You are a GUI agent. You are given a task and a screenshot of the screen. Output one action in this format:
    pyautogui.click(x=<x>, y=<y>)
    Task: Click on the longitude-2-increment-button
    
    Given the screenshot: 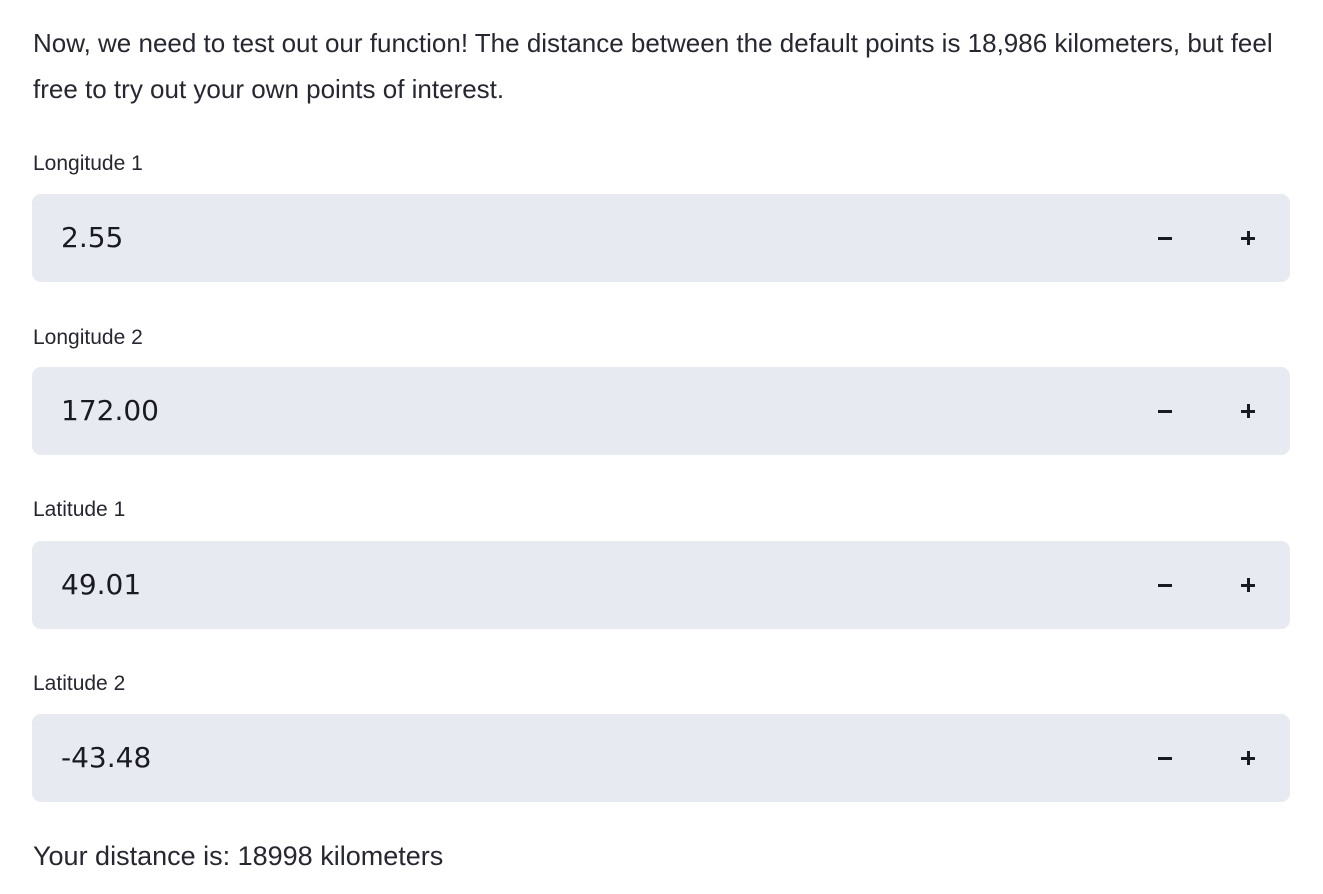 What is the action you would take?
    pyautogui.click(x=1248, y=411)
    